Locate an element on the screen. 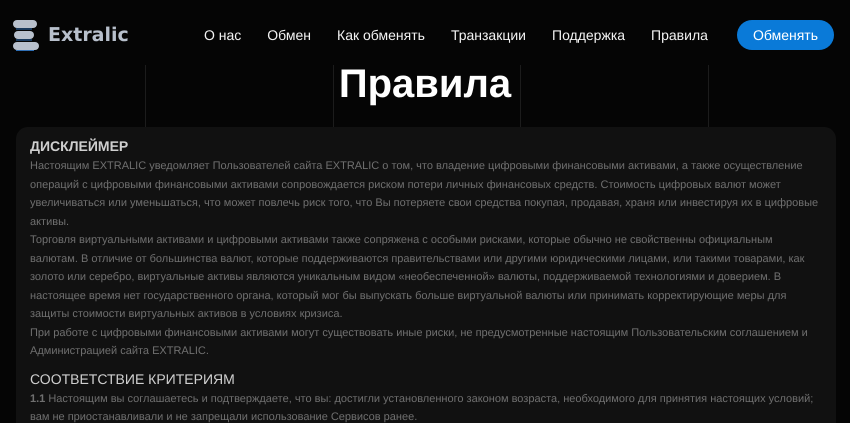 The width and height of the screenshot is (850, 423). logo-text: Extralic is located at coordinates (88, 35).